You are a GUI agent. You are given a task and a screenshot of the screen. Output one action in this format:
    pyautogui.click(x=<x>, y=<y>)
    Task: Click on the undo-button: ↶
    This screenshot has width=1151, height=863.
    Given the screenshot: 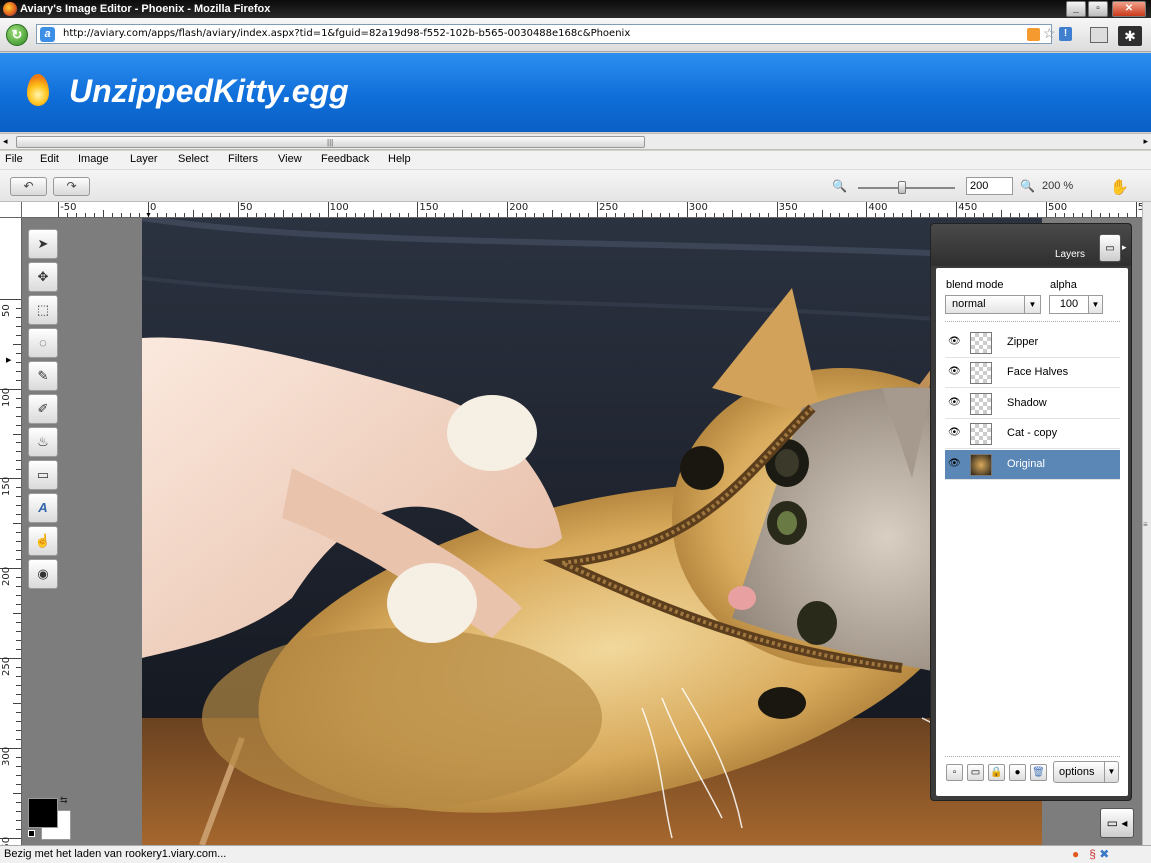 What is the action you would take?
    pyautogui.click(x=28, y=186)
    